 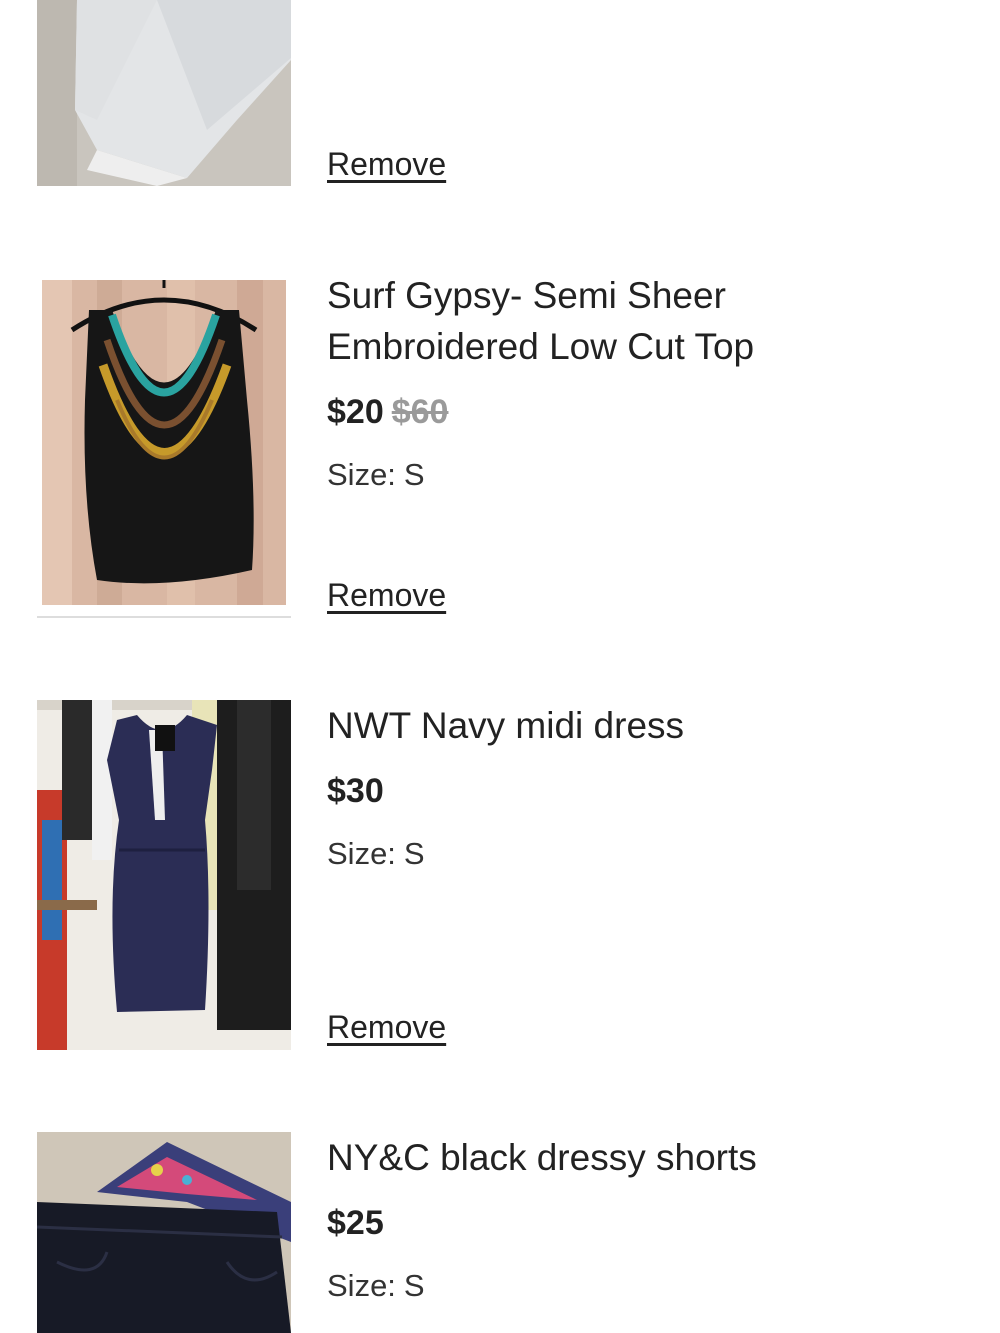 I want to click on item-price: $25, so click(x=355, y=1223).